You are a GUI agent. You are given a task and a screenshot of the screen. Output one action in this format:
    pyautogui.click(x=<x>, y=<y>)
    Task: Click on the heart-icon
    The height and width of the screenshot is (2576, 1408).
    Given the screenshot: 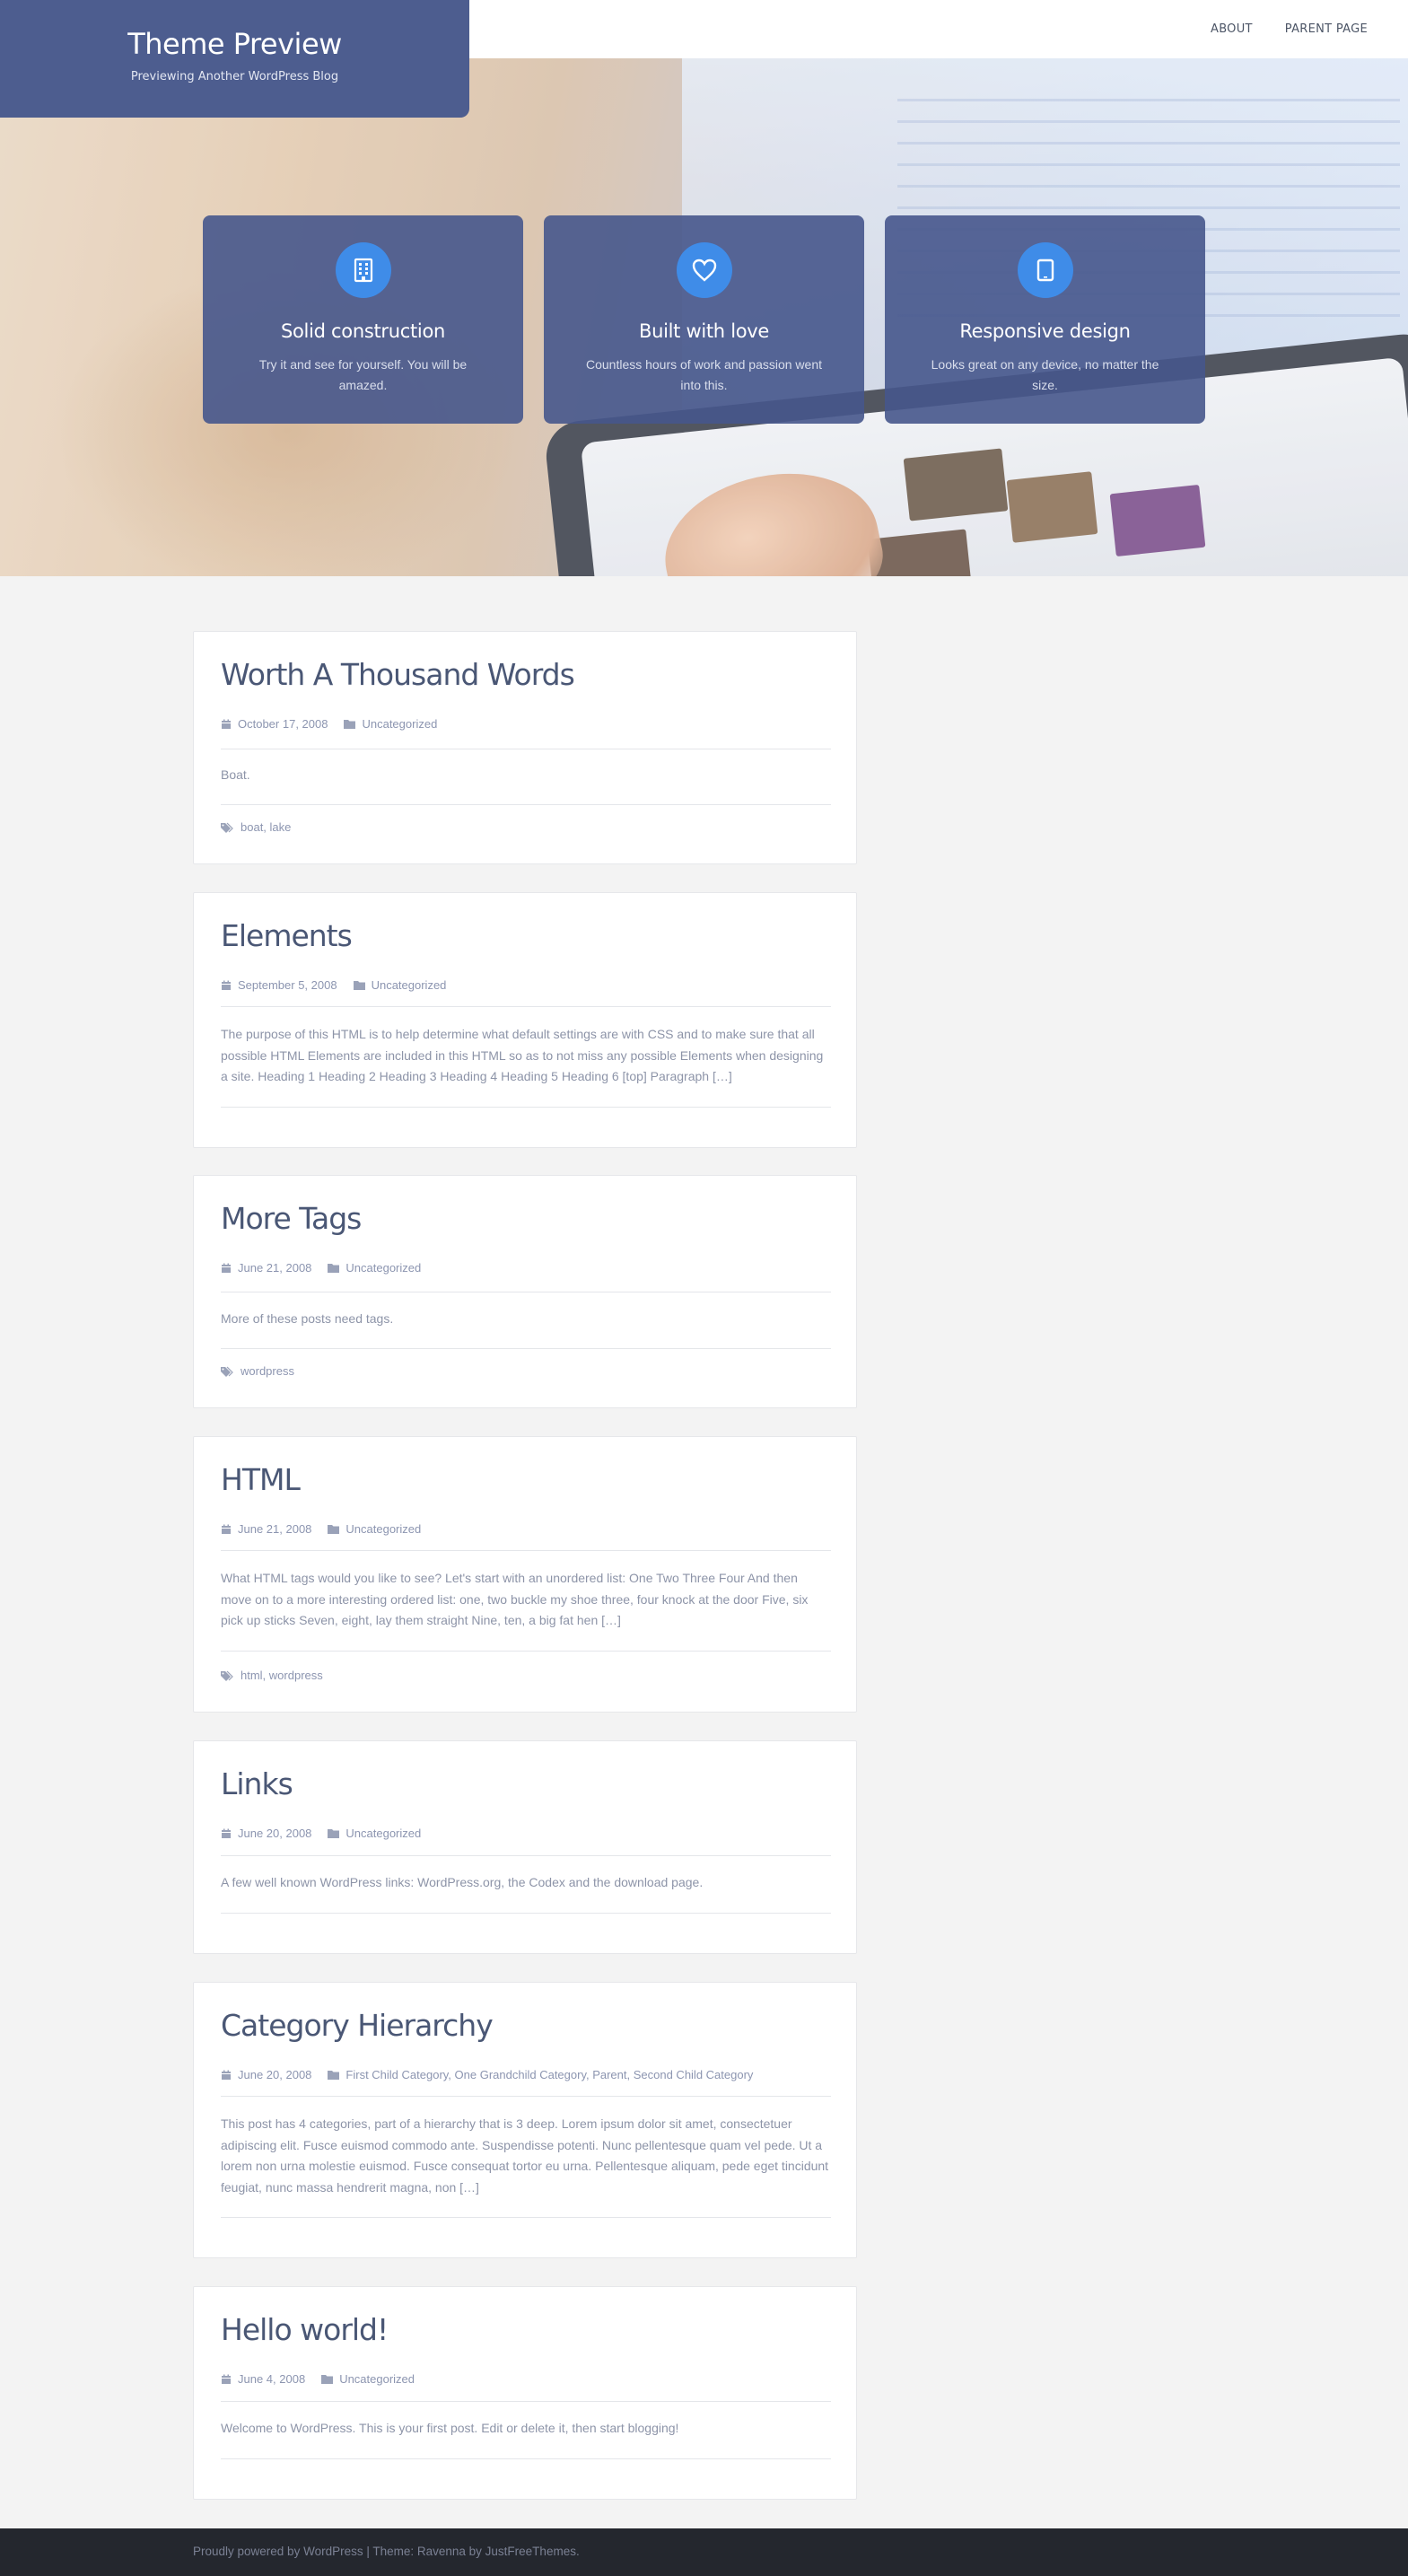 What is the action you would take?
    pyautogui.click(x=704, y=270)
    